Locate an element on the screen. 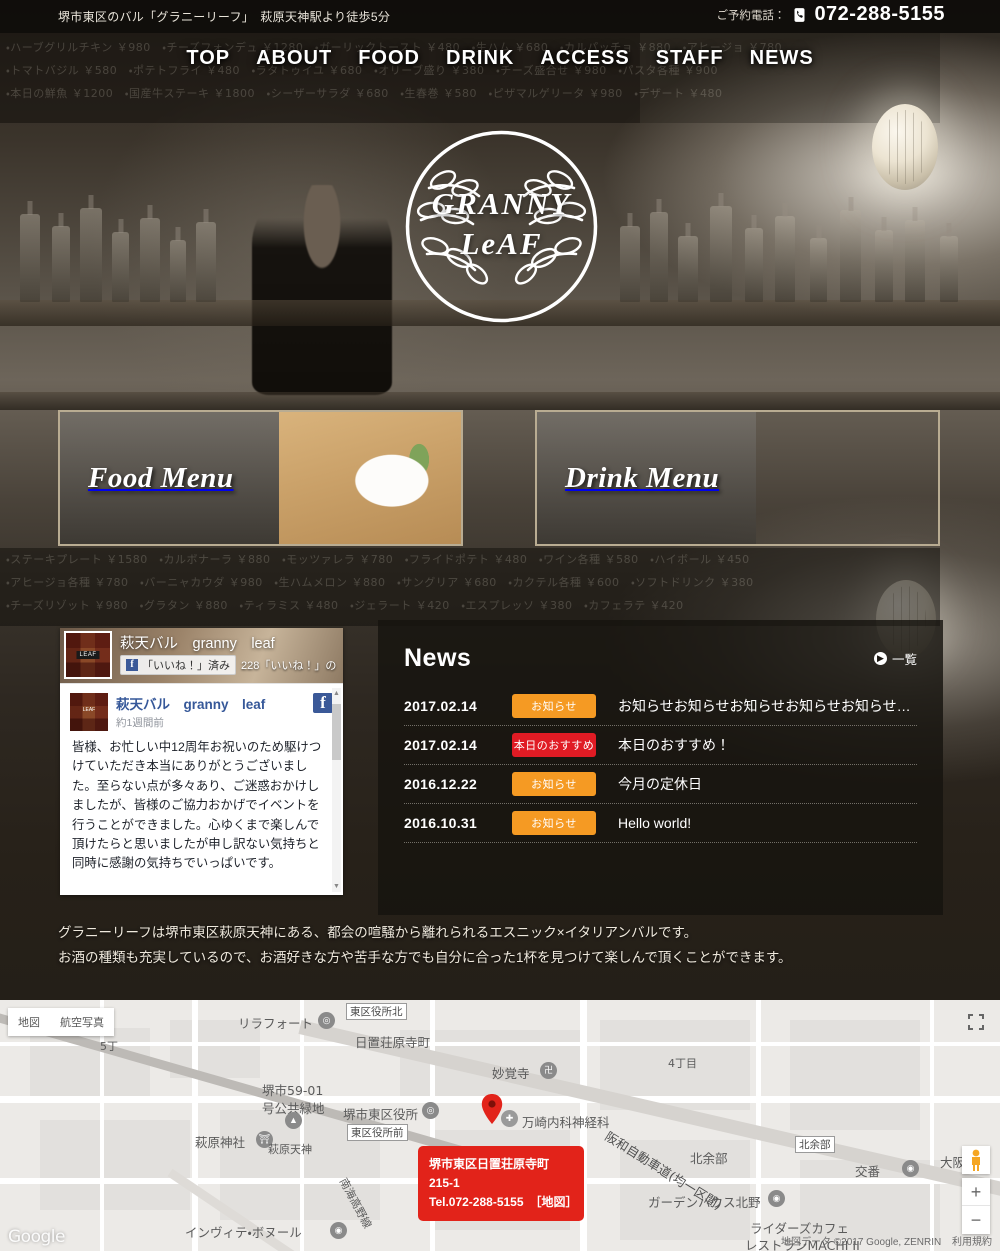  main-navigation: TOP ABOUT FOOD DRINK ACCESS STAFF NEWS is located at coordinates (500, 58).